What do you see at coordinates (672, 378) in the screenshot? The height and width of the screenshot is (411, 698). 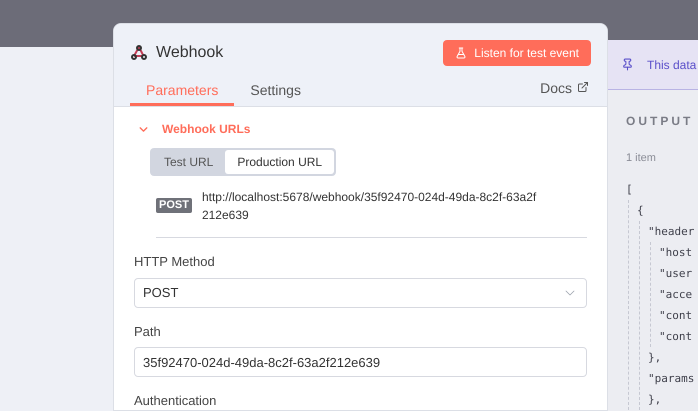 I see `json-line: "params` at bounding box center [672, 378].